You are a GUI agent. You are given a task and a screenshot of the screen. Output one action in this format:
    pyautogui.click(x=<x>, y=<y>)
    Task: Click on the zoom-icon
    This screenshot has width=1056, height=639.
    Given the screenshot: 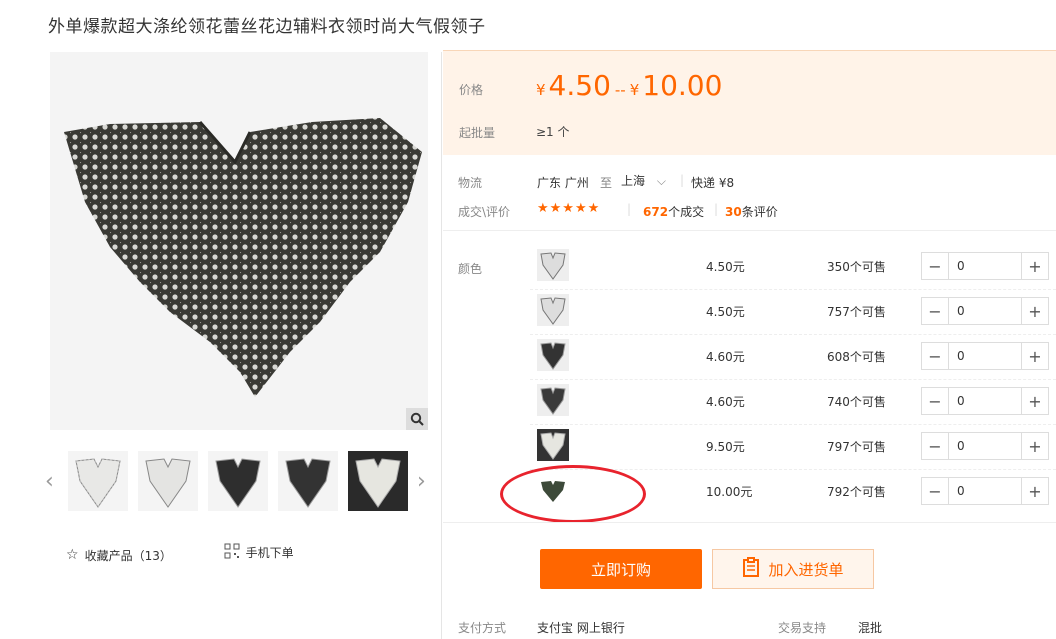 What is the action you would take?
    pyautogui.click(x=417, y=419)
    